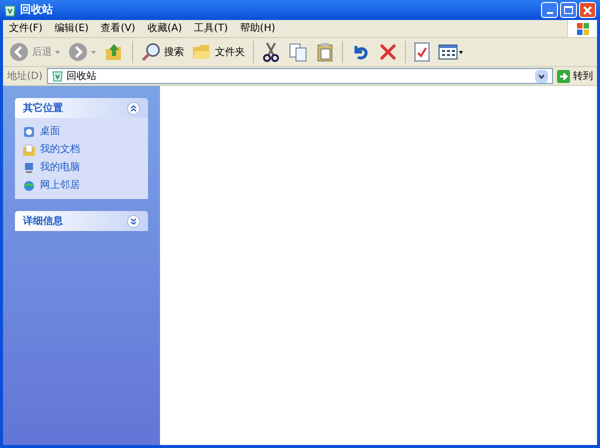 The image size is (600, 448). Describe the element at coordinates (568, 10) in the screenshot. I see `maximize-button` at that location.